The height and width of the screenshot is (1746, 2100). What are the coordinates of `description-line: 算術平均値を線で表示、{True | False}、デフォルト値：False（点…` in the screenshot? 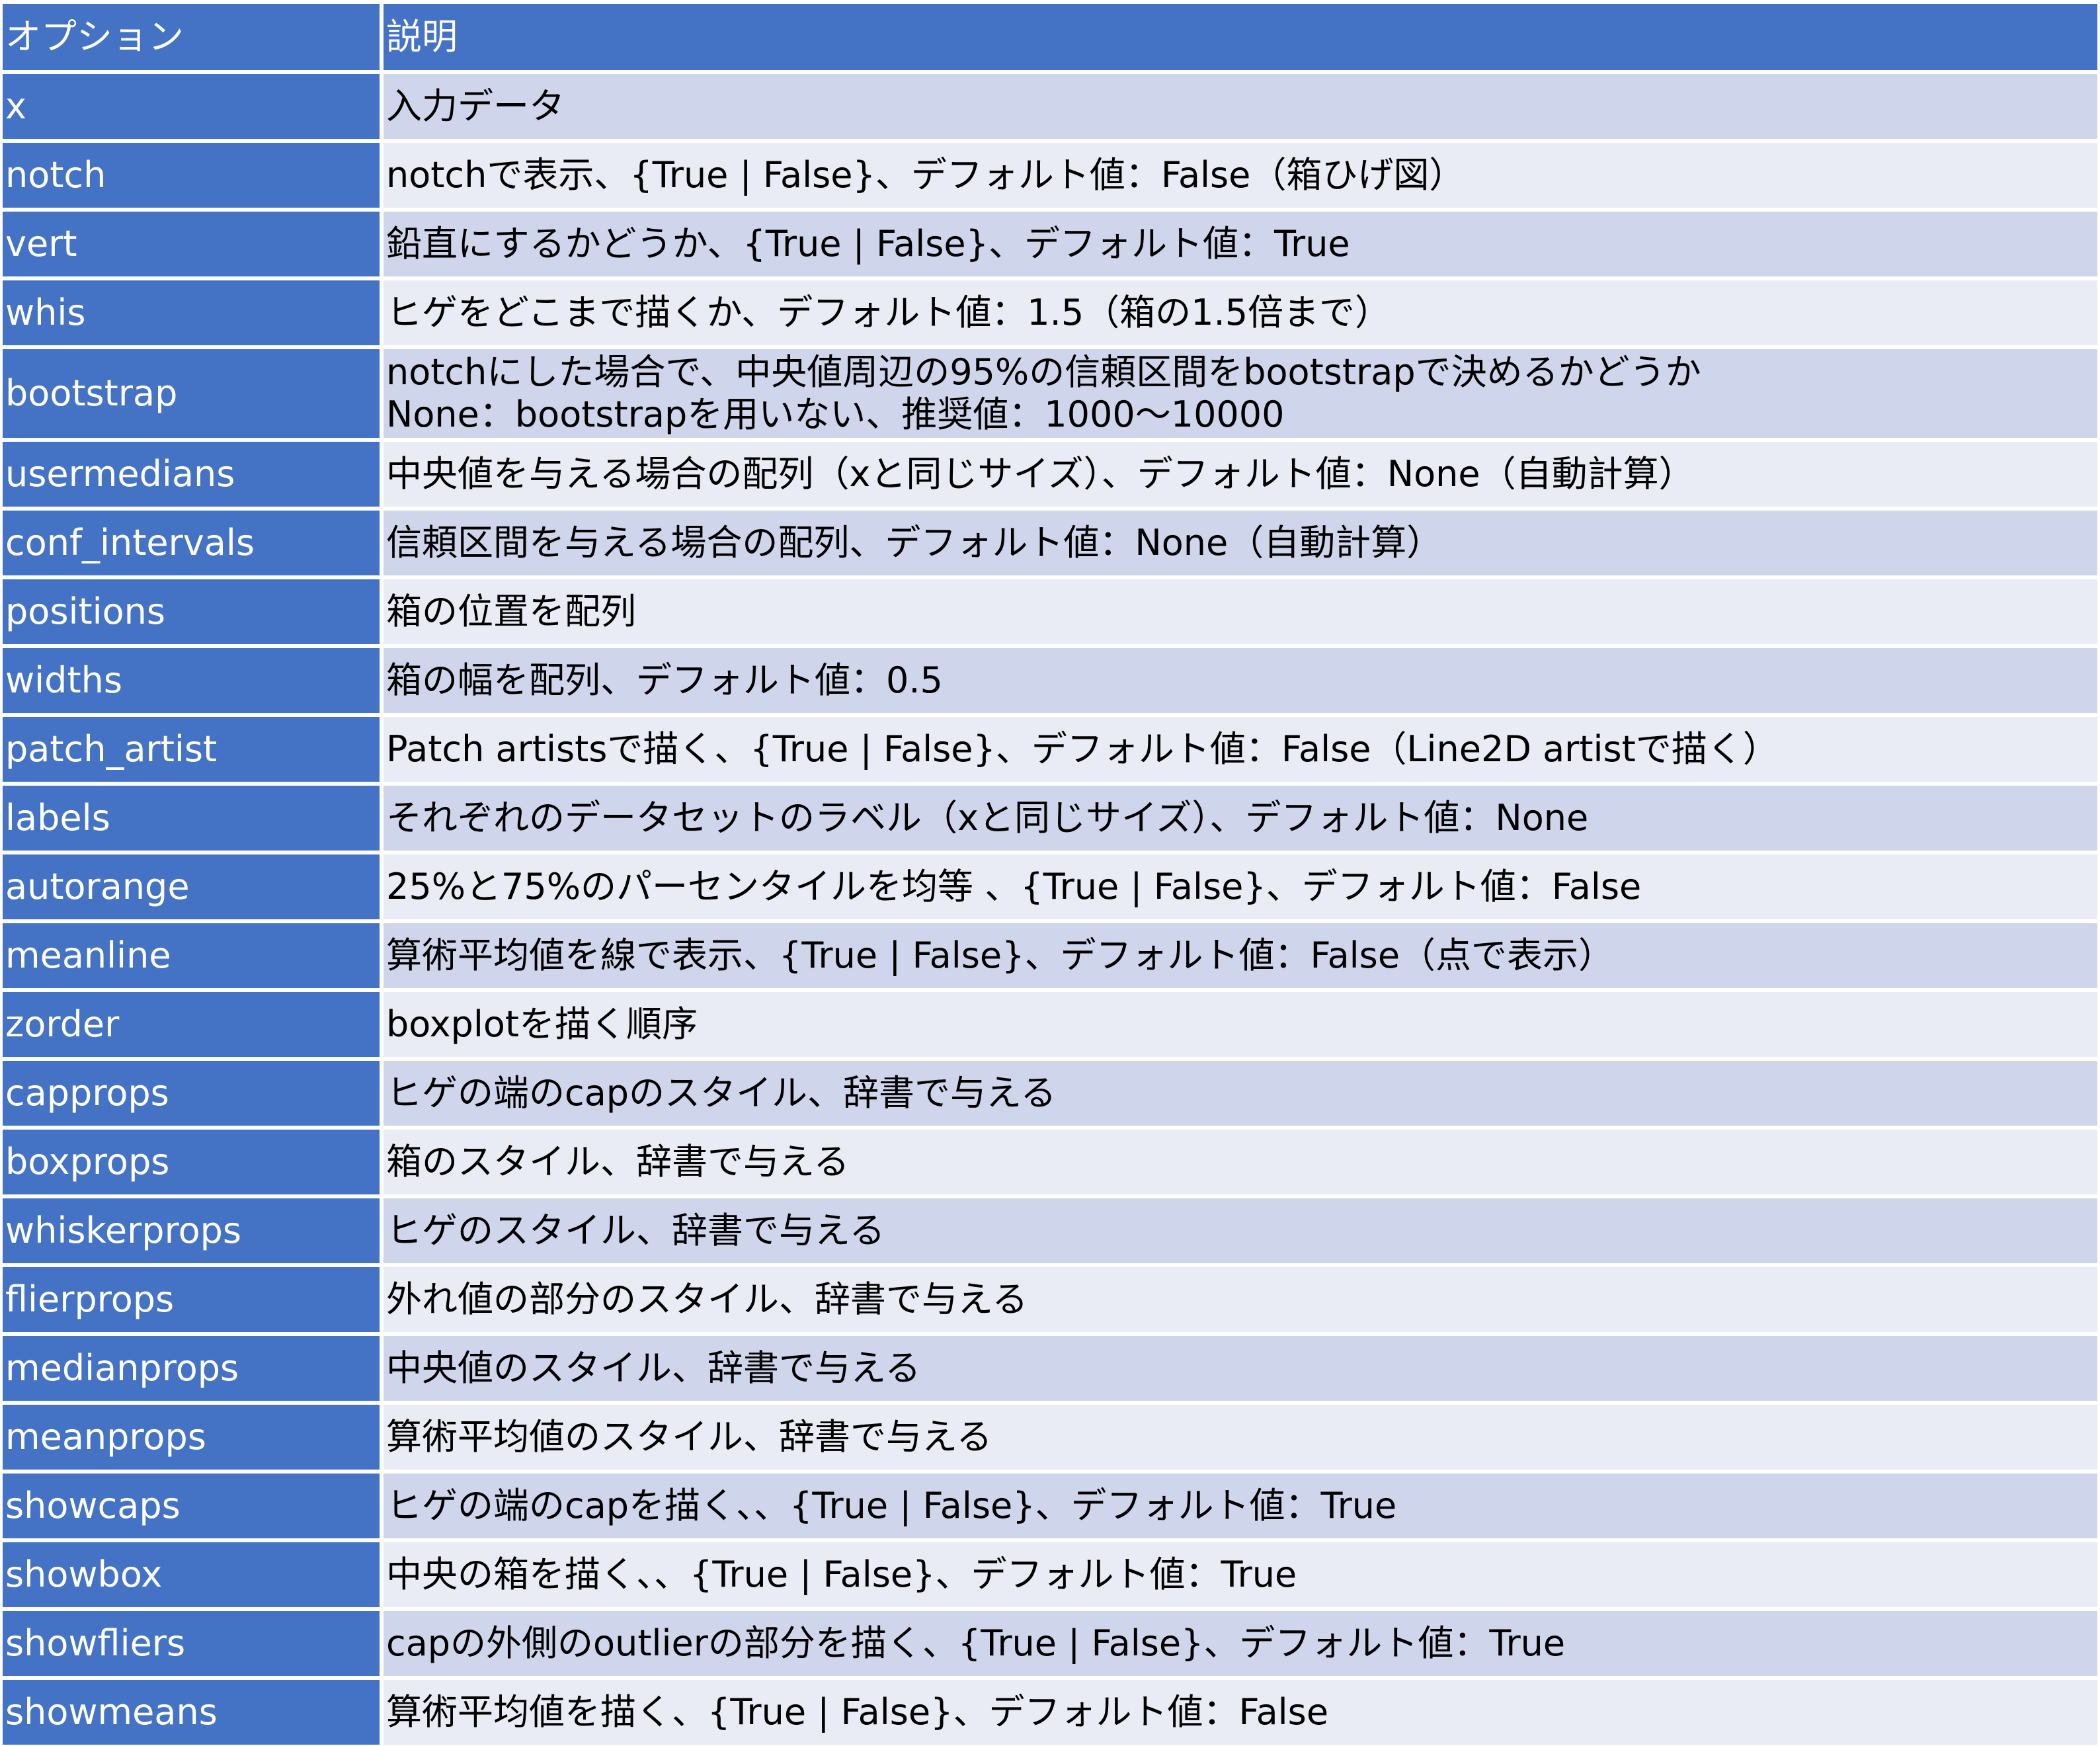 It's located at (1001, 955).